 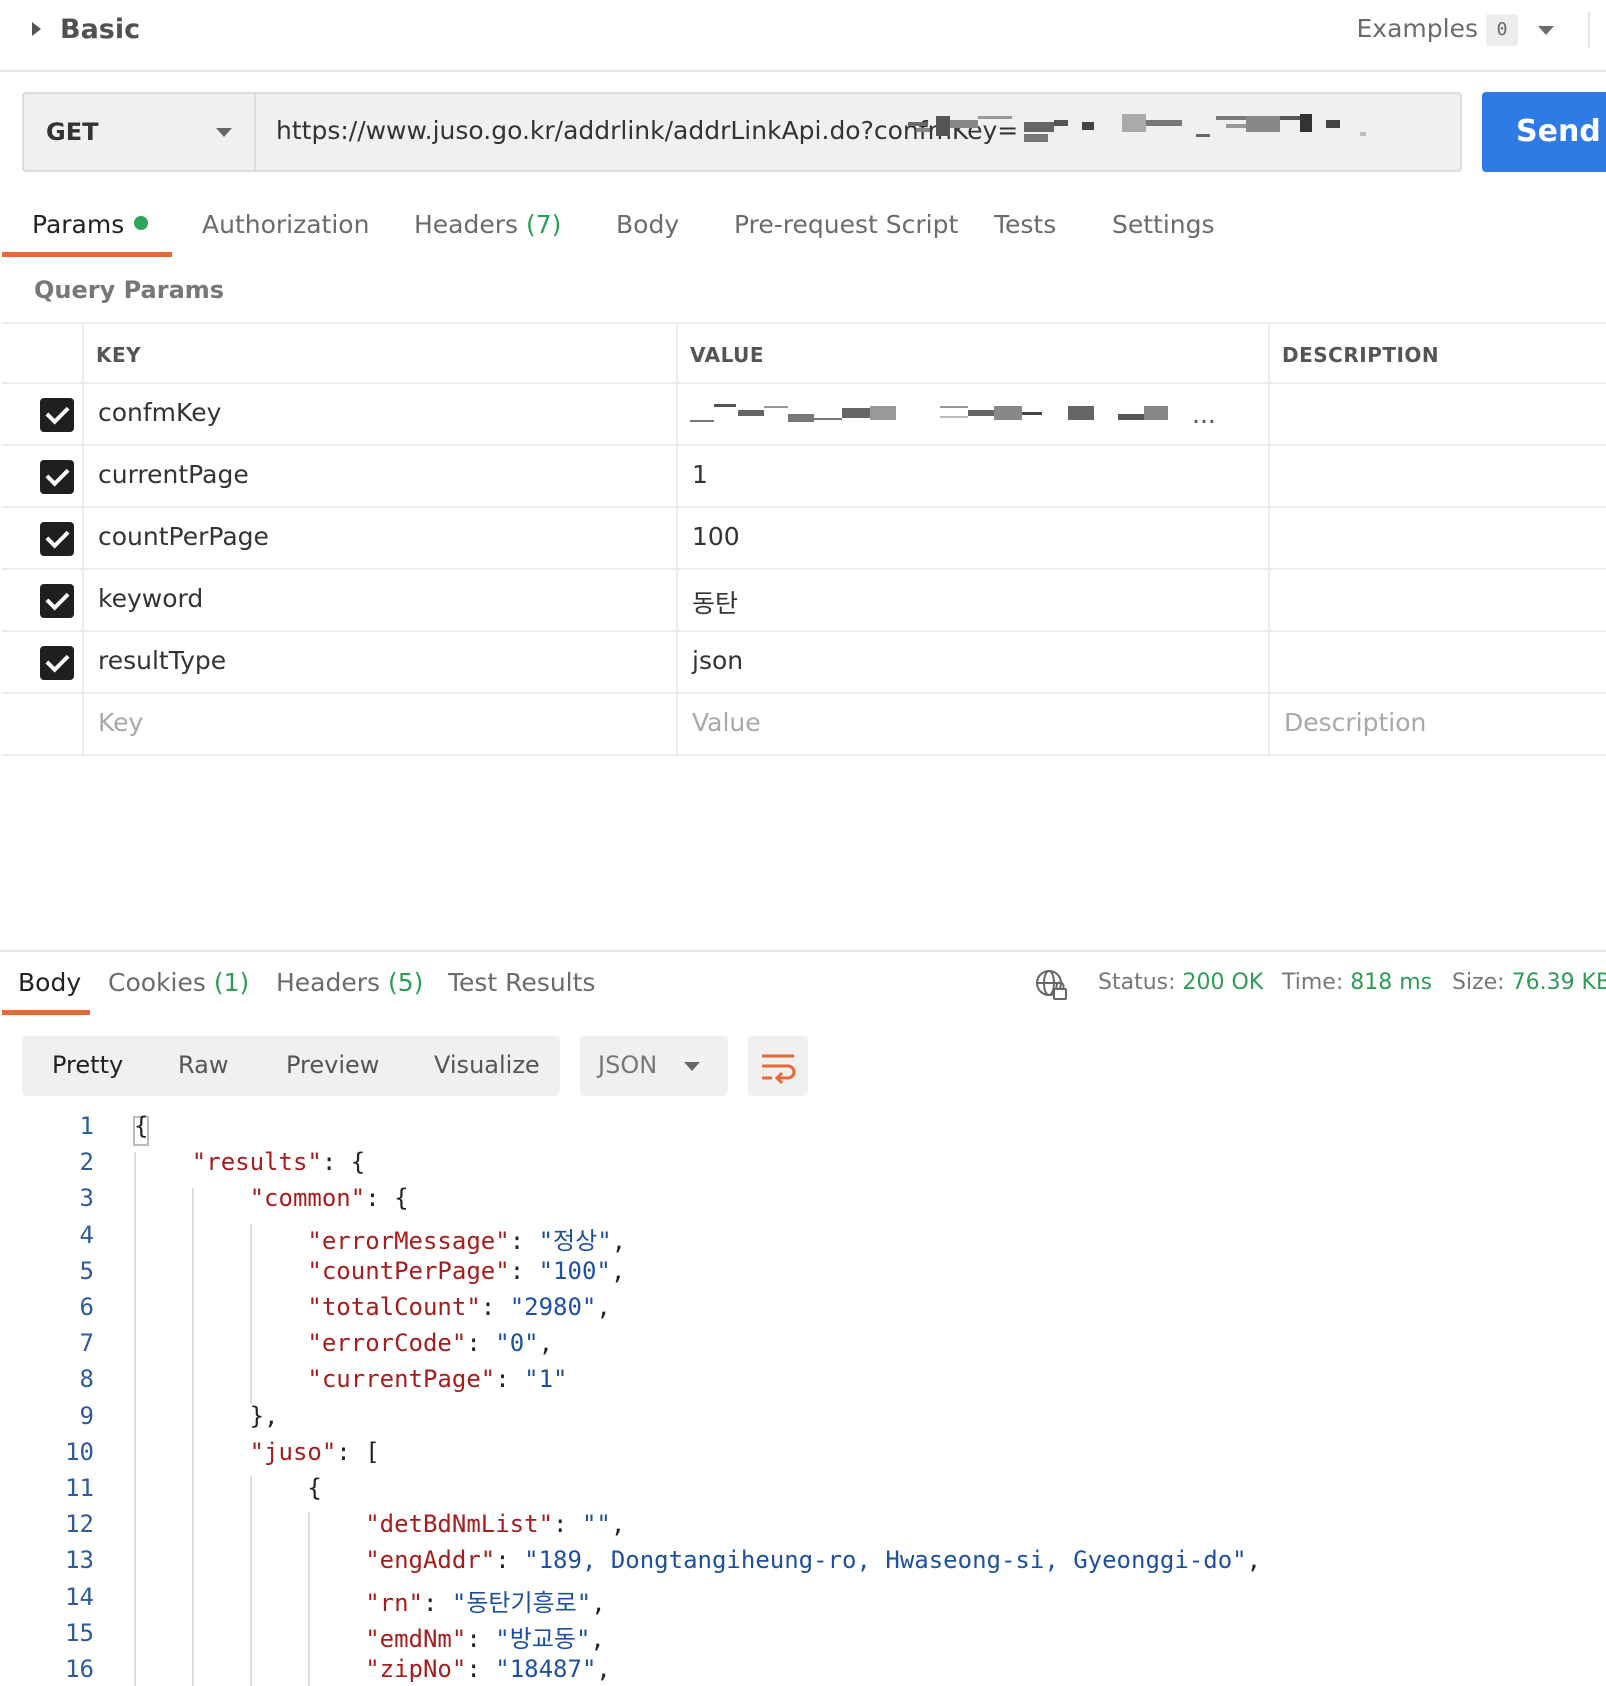 What do you see at coordinates (487, 1065) in the screenshot?
I see `view-visualize-button: Visualize` at bounding box center [487, 1065].